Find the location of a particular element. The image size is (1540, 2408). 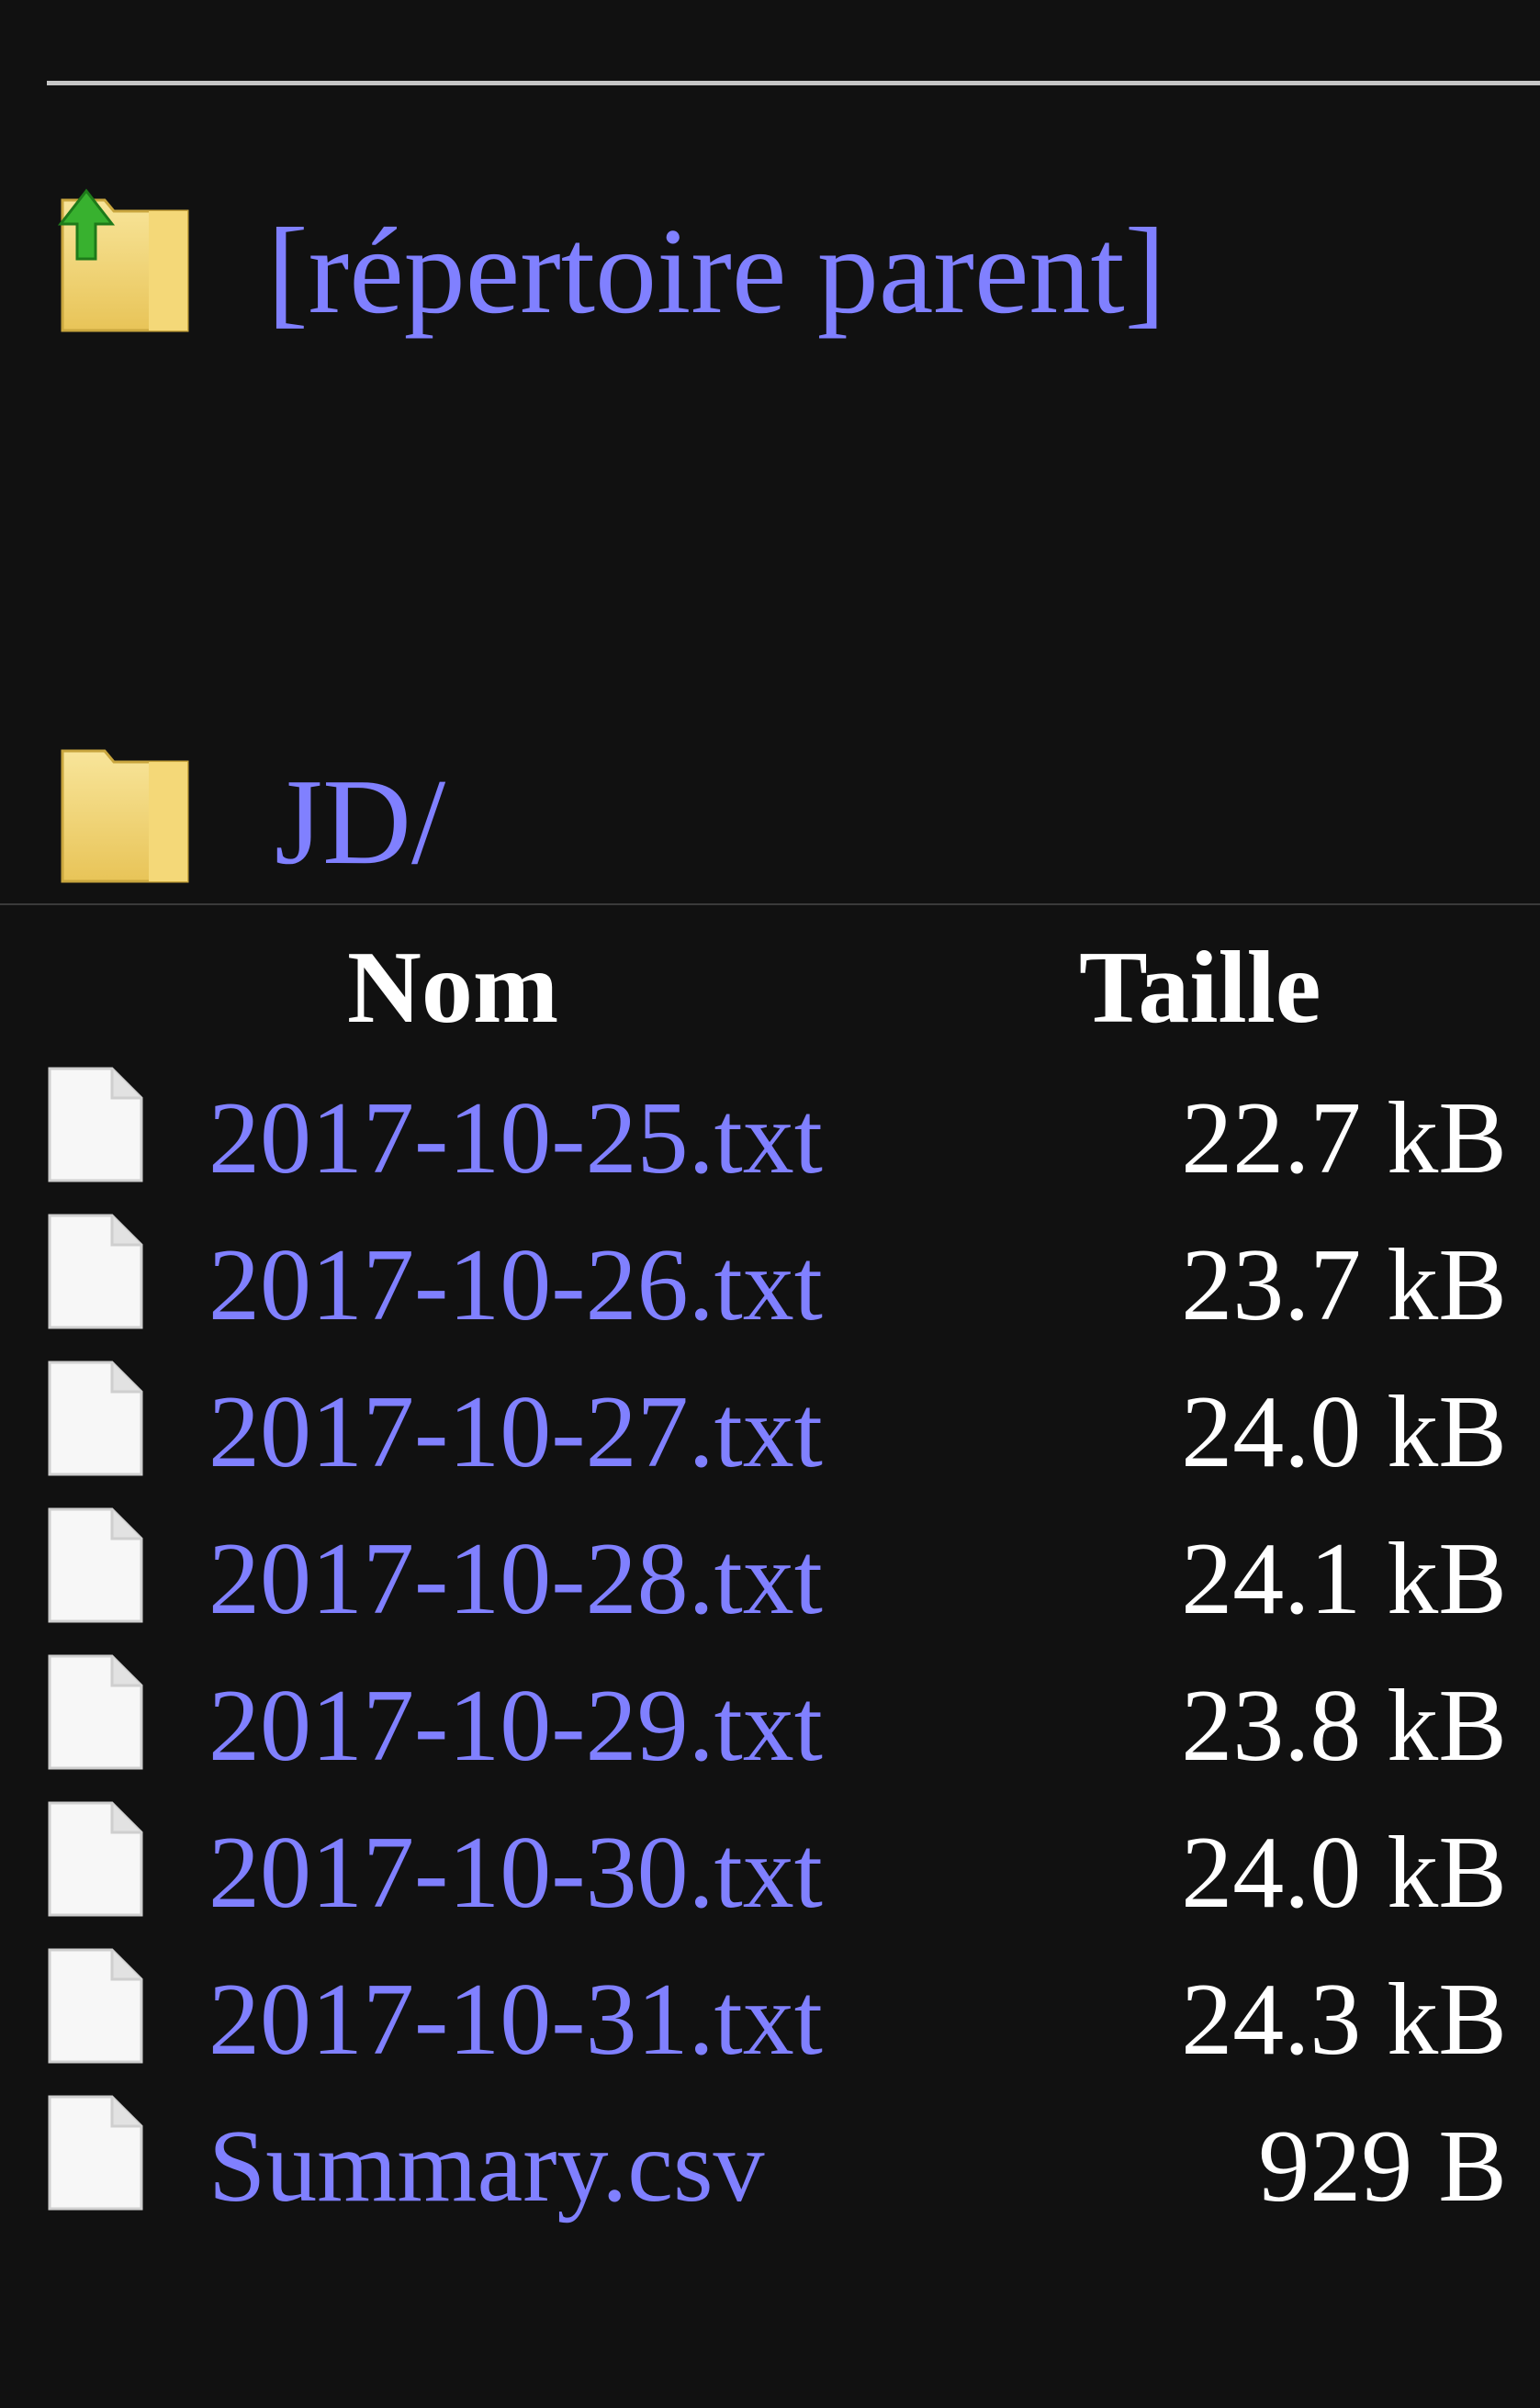

column-header-size: Taille is located at coordinates (1200, 987).